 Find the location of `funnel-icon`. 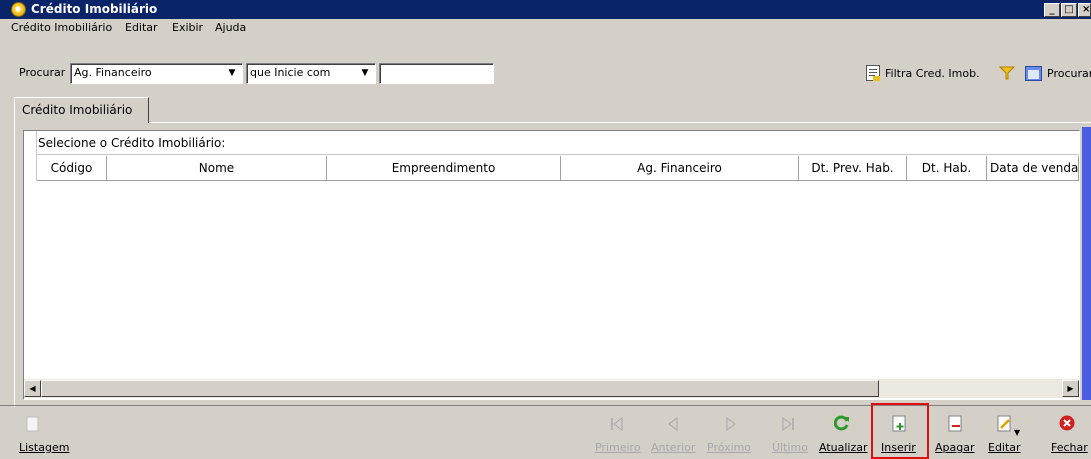

funnel-icon is located at coordinates (1007, 73).